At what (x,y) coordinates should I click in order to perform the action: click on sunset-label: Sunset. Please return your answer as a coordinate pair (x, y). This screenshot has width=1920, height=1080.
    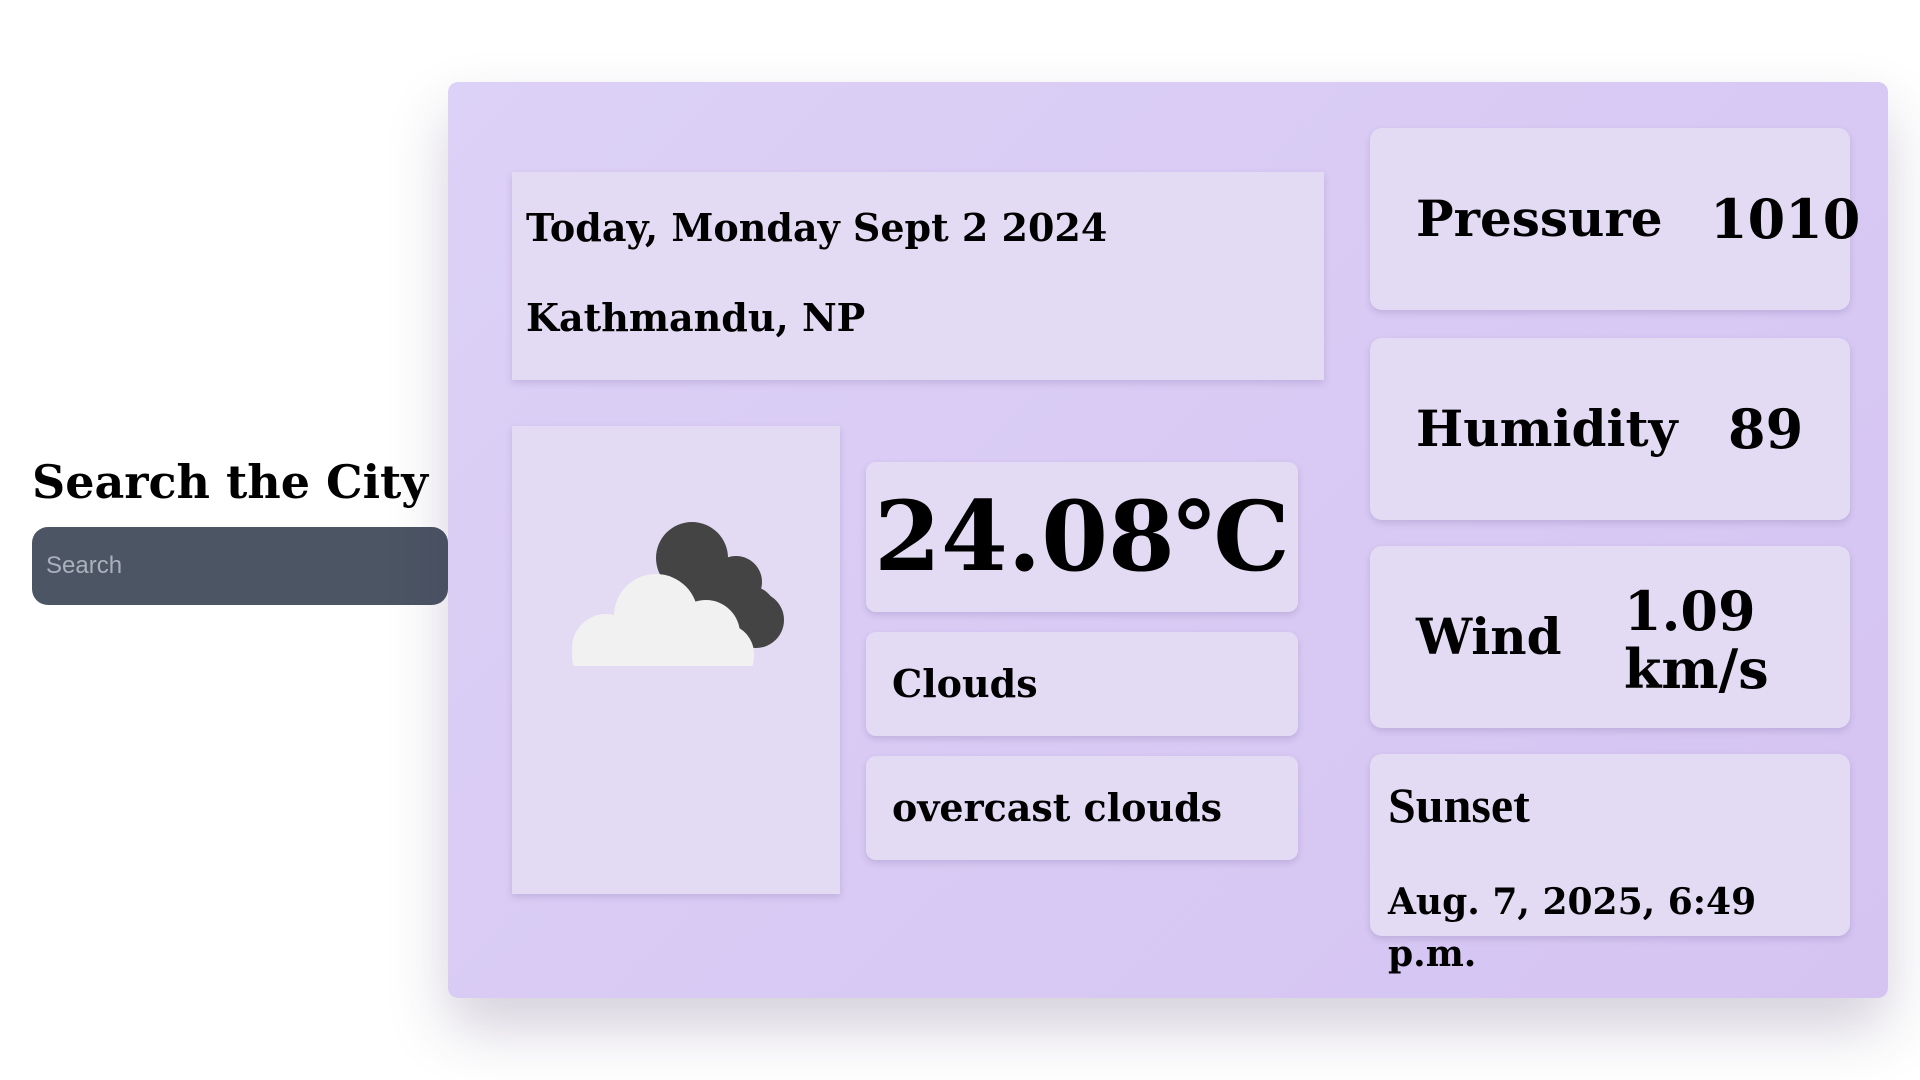
    Looking at the image, I should click on (1459, 805).